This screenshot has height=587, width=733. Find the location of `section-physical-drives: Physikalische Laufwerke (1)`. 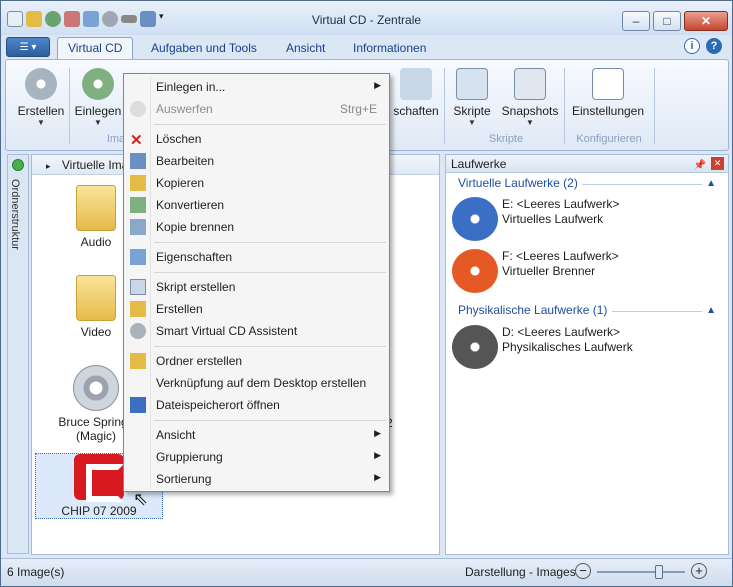

section-physical-drives: Physikalische Laufwerke (1) is located at coordinates (532, 310).